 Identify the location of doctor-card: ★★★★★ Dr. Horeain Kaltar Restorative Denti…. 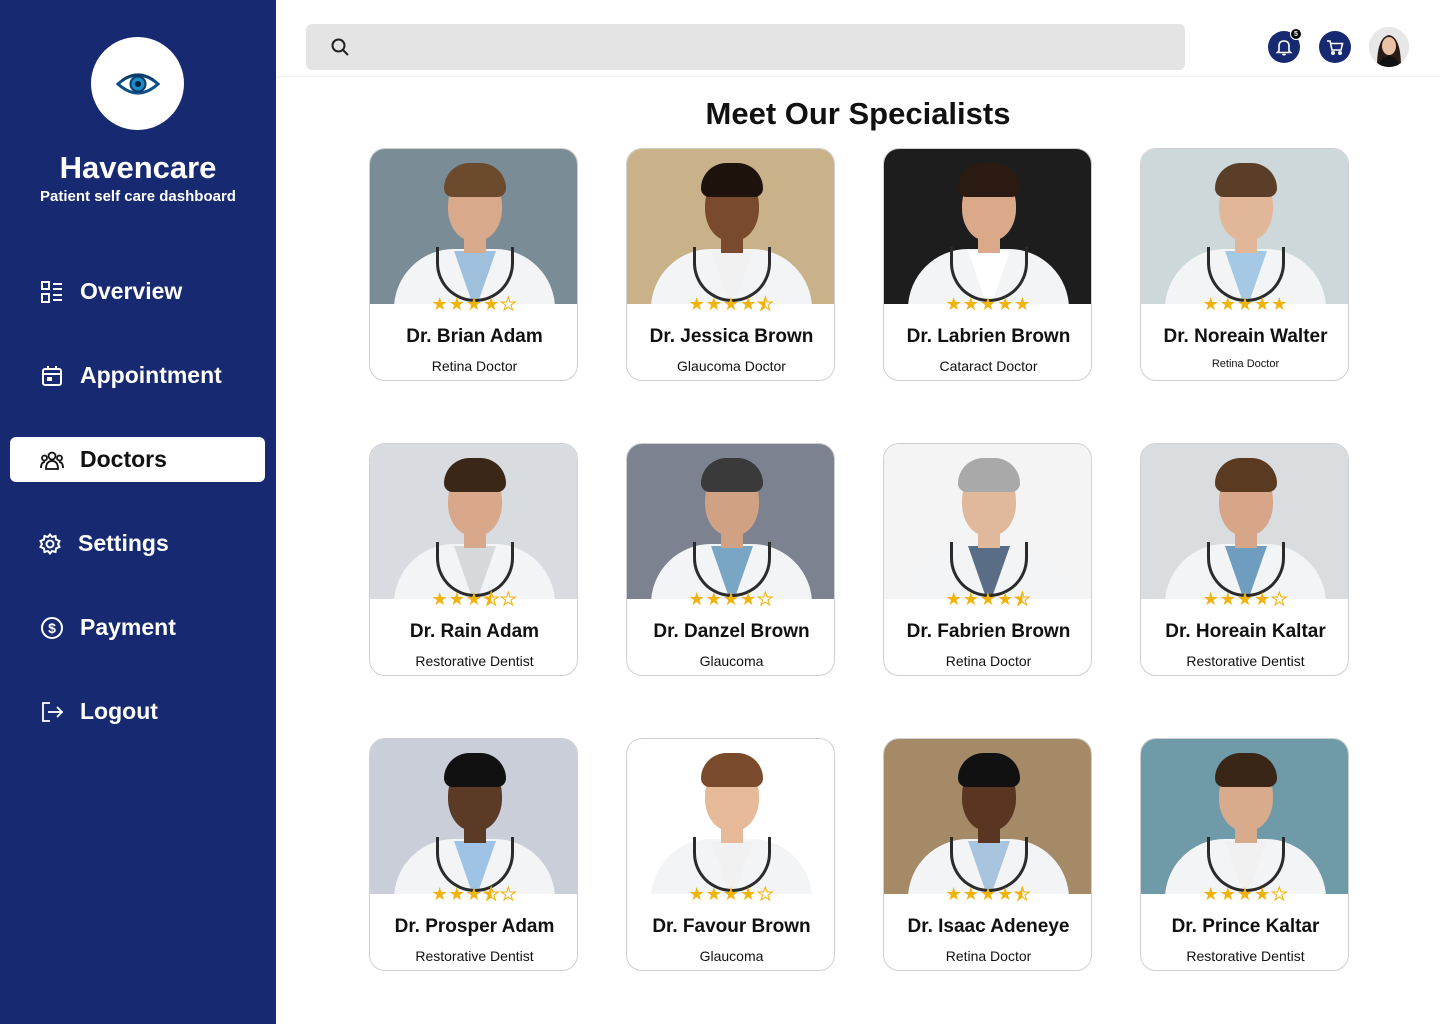
(1244, 559).